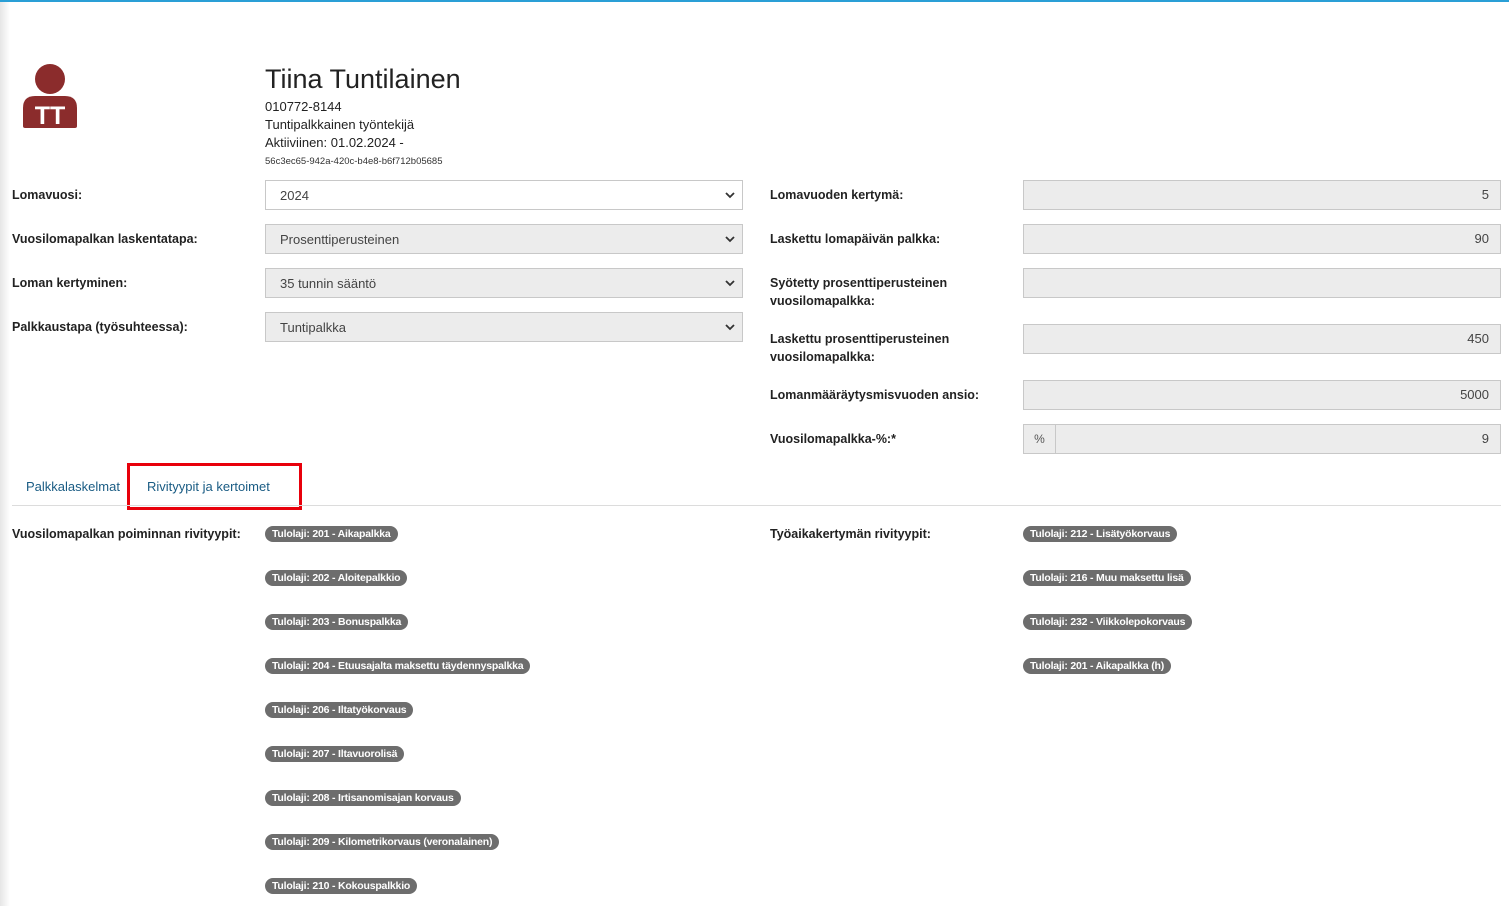 The height and width of the screenshot is (906, 1509). Describe the element at coordinates (337, 622) in the screenshot. I see `row-type-badge: Tulolaji: 203 - Bonuspalkka` at that location.